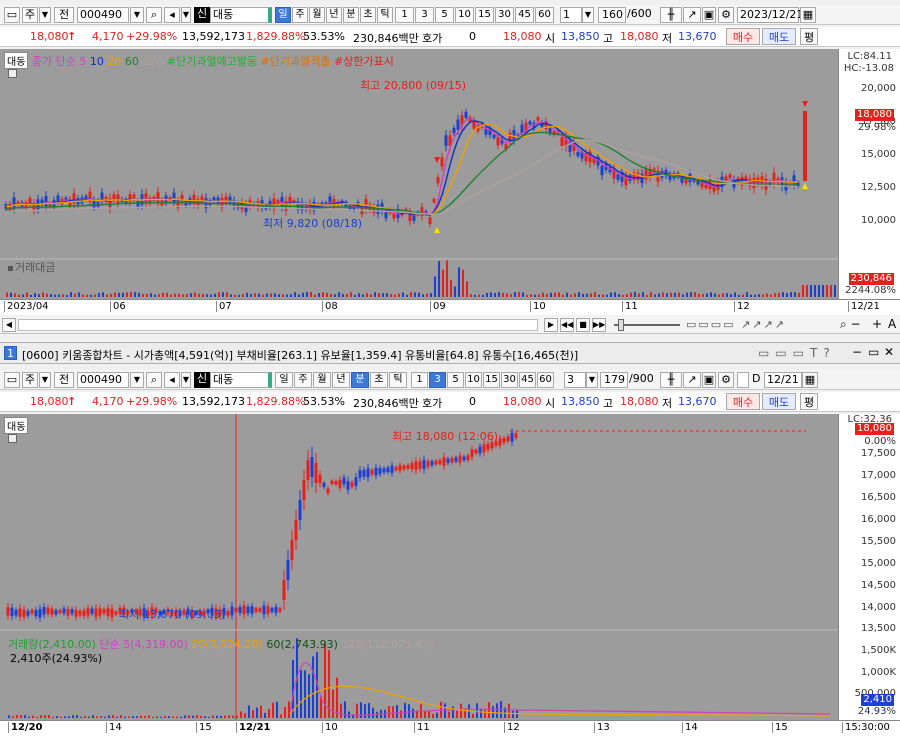  What do you see at coordinates (889, 352) in the screenshot?
I see `close-icon: ✕` at bounding box center [889, 352].